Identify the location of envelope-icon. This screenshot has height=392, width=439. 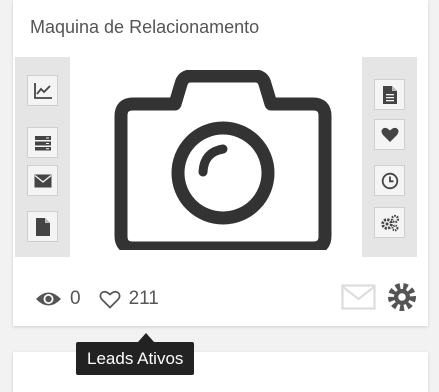
(42, 180).